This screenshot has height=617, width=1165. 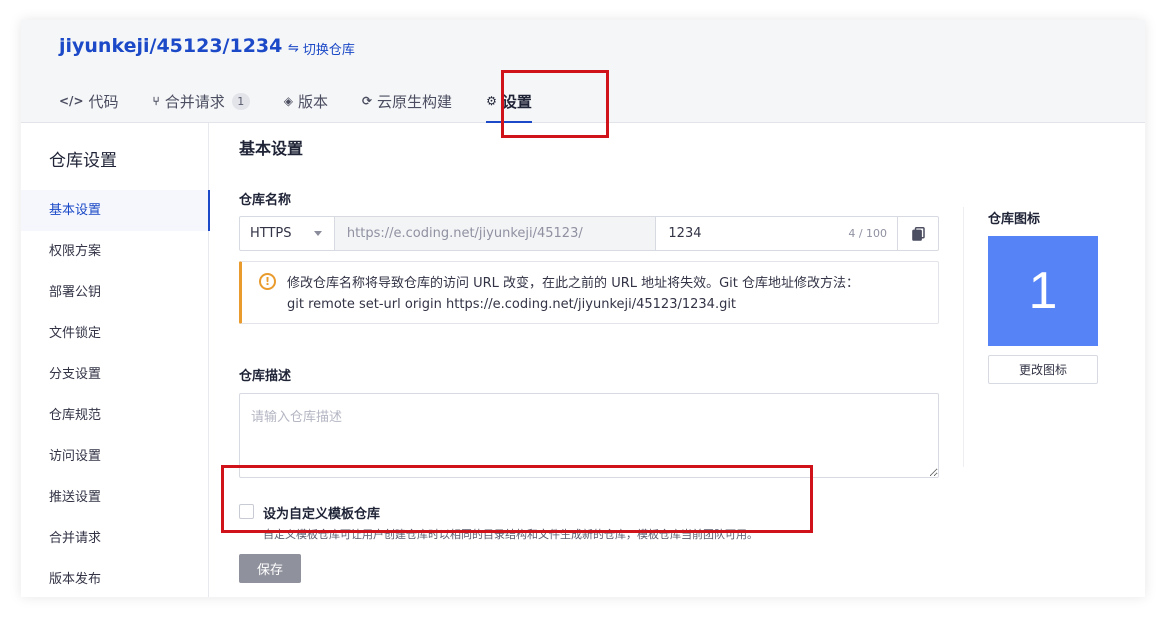 What do you see at coordinates (71, 101) in the screenshot?
I see `code-icon: </>` at bounding box center [71, 101].